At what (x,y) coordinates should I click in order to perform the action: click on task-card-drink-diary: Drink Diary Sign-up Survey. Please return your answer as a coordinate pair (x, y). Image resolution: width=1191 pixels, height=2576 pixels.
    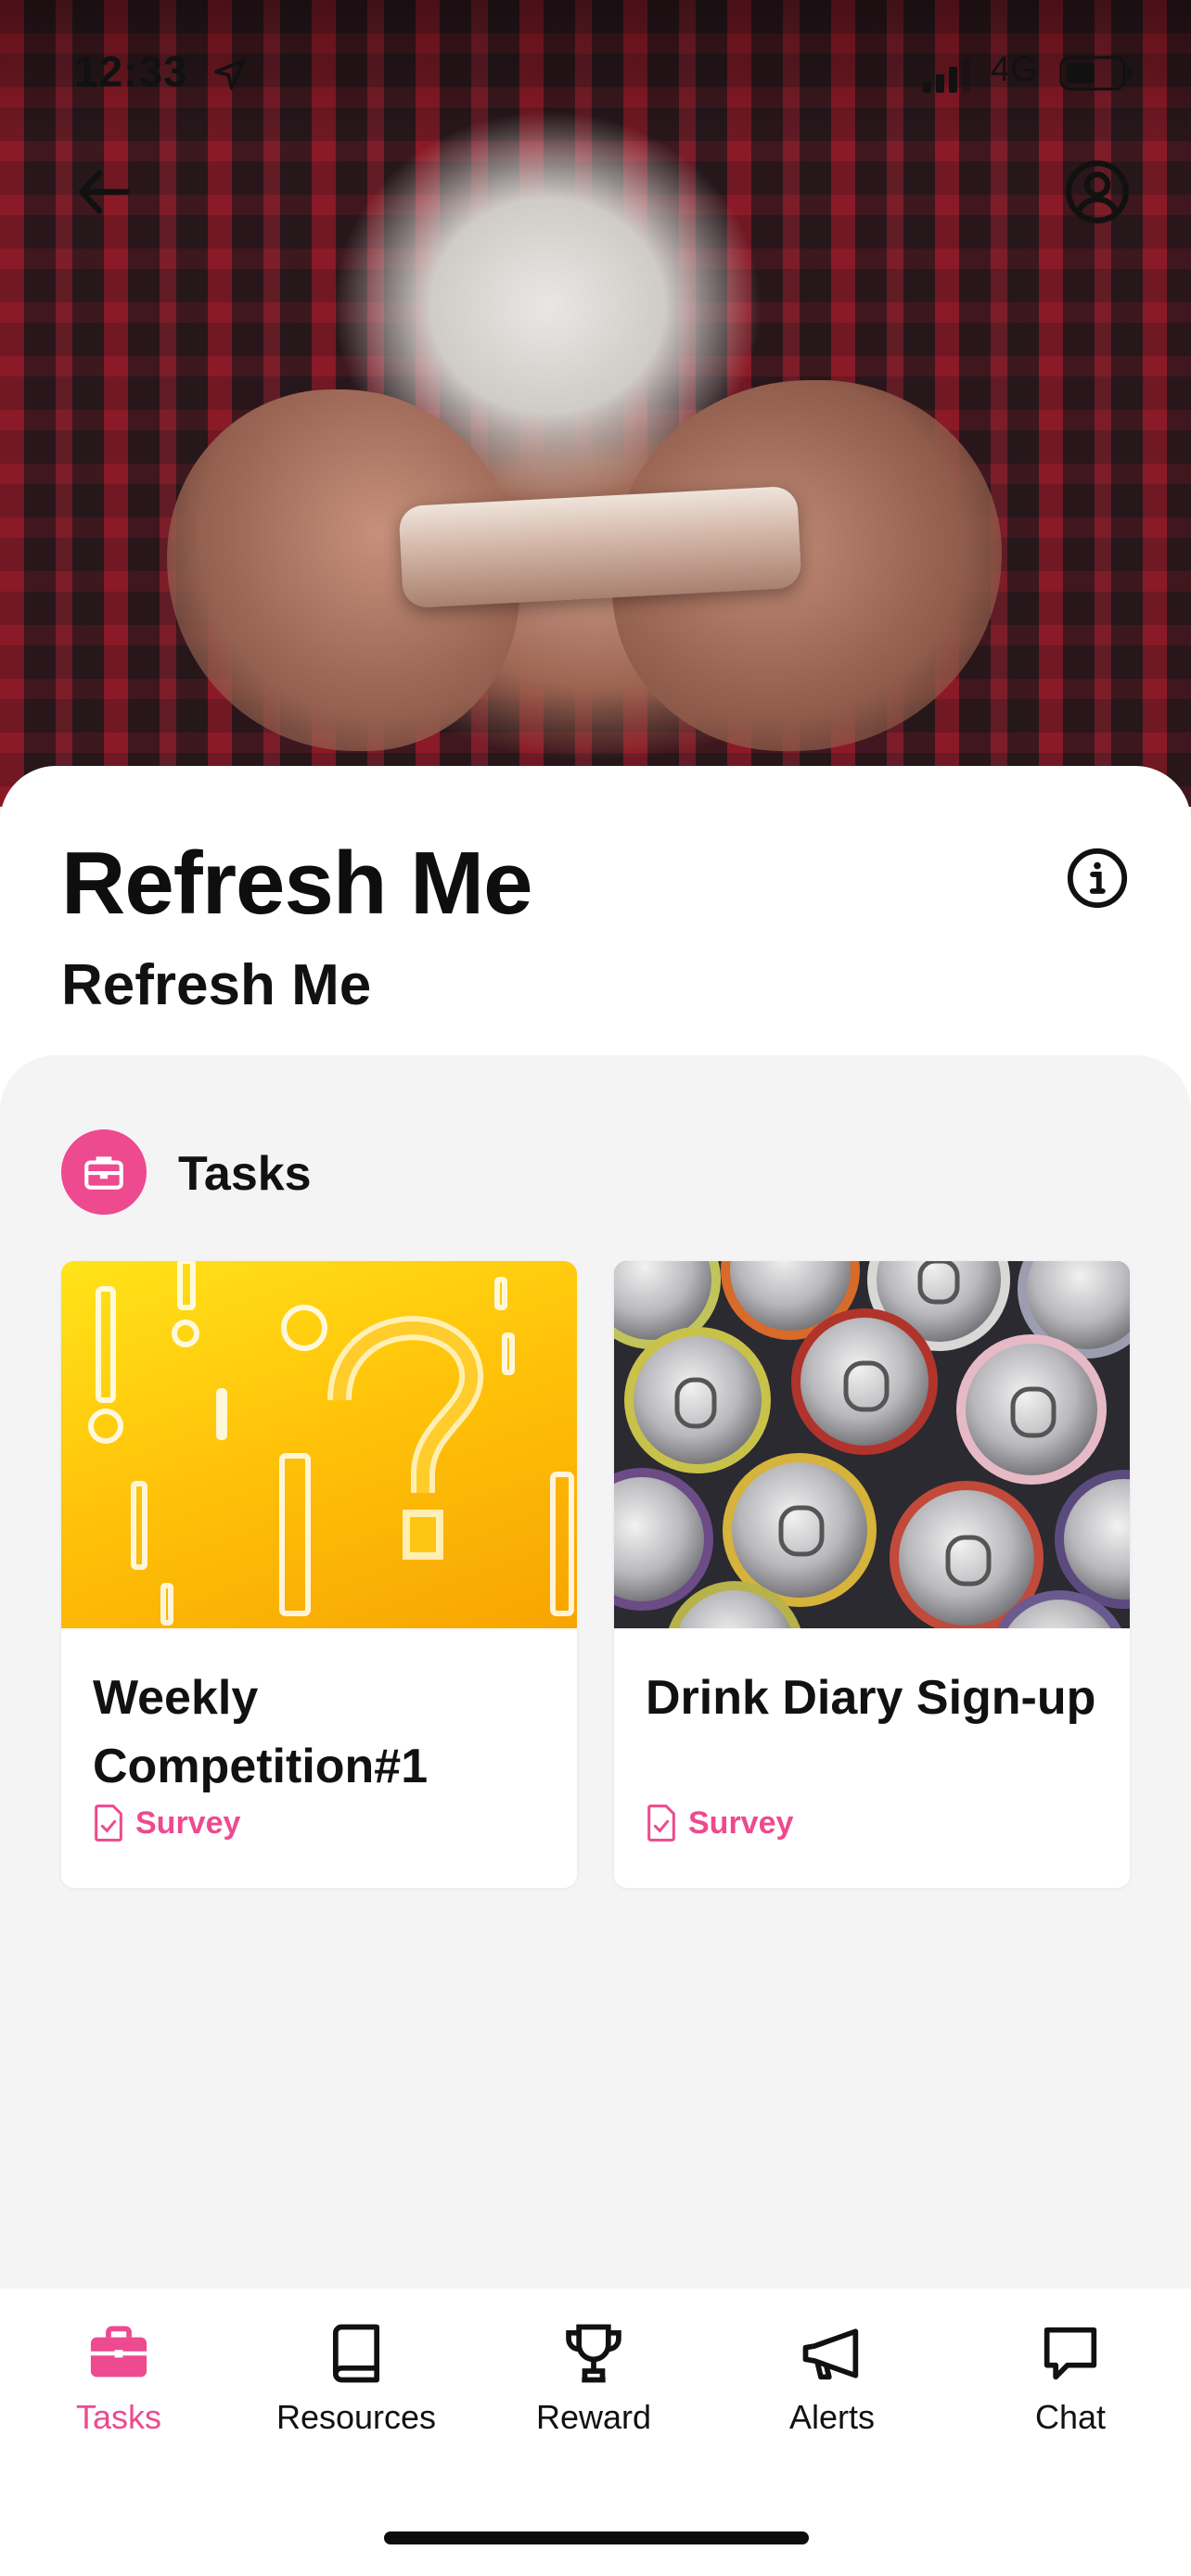
    Looking at the image, I should click on (872, 1574).